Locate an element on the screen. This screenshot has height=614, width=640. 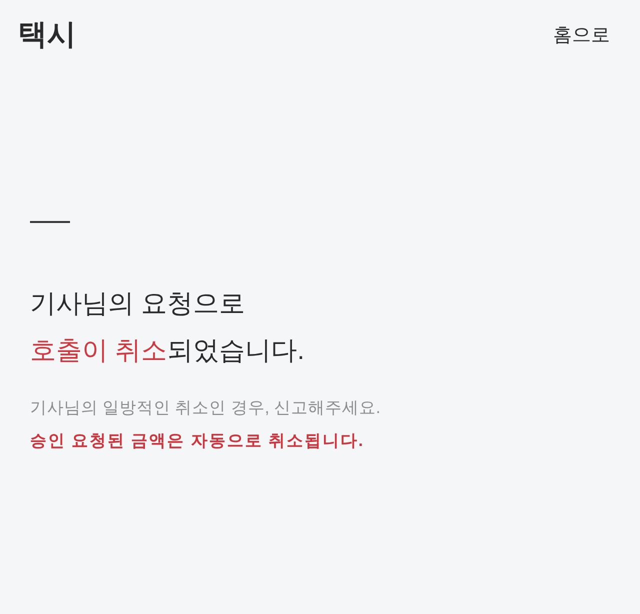
home-link: 홈으로 is located at coordinates (581, 35).